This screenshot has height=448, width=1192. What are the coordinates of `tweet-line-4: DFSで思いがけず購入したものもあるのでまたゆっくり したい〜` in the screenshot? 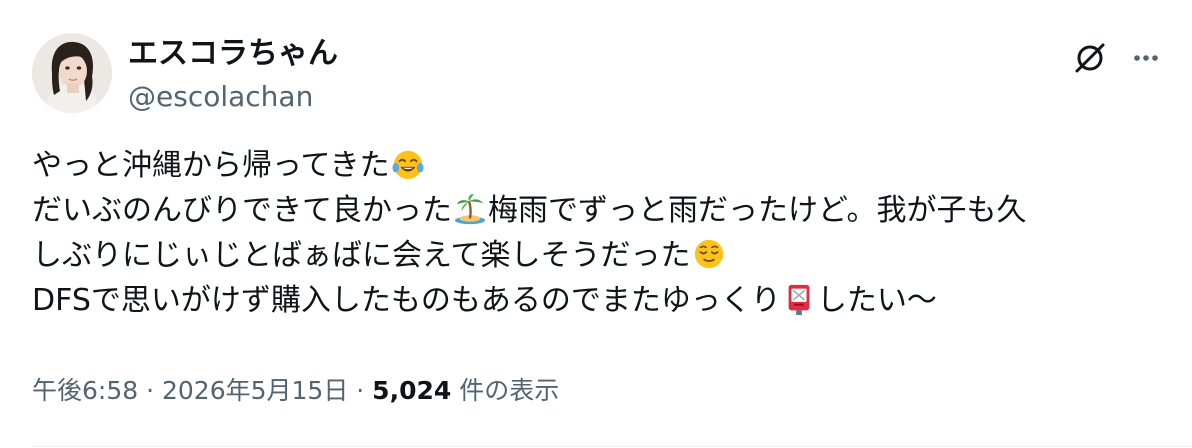 It's located at (597, 300).